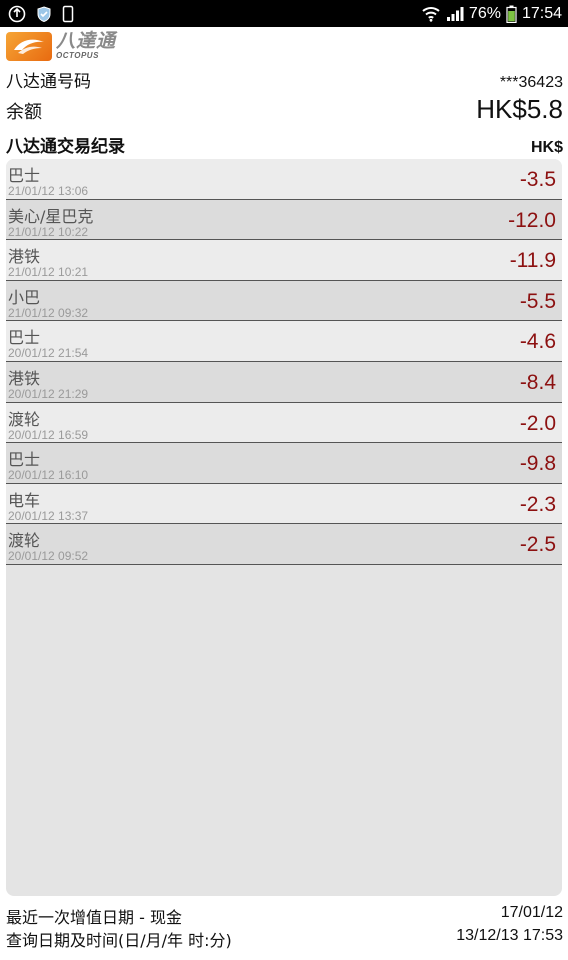 The height and width of the screenshot is (960, 568). I want to click on card-number-value: ***36423, so click(531, 82).